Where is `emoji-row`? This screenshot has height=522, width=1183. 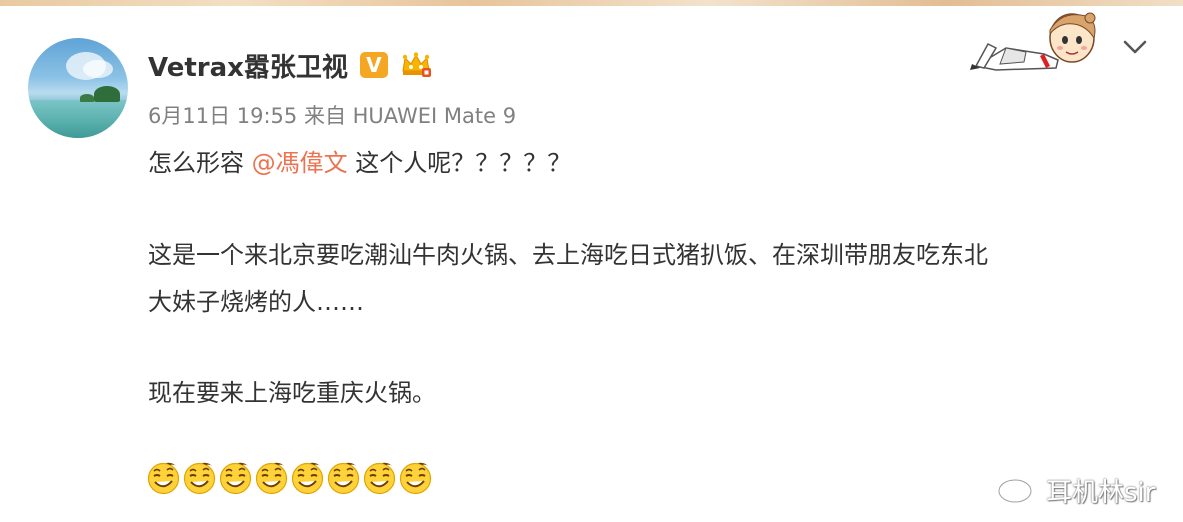 emoji-row is located at coordinates (289, 477).